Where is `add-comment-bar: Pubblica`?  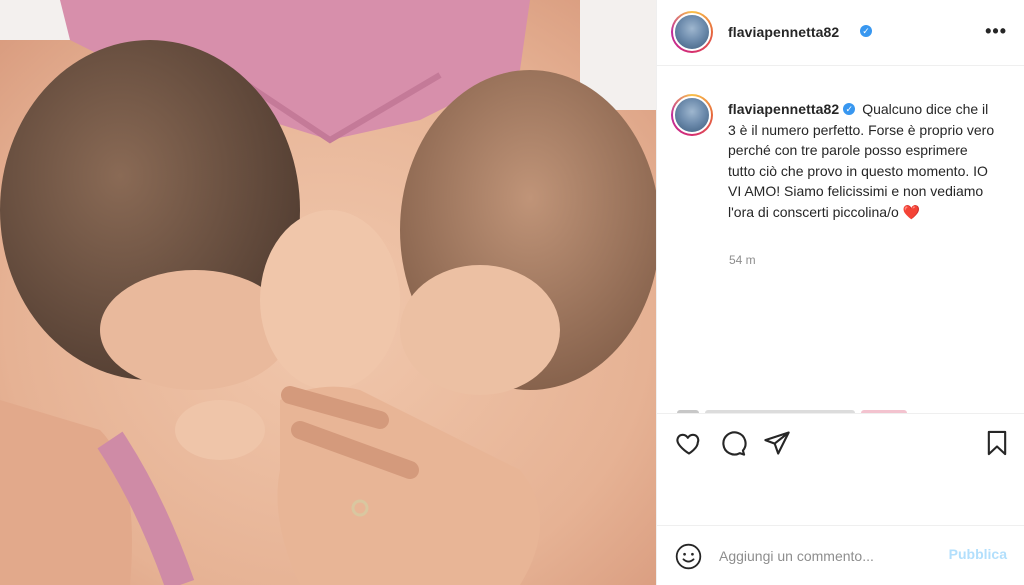 add-comment-bar: Pubblica is located at coordinates (840, 555).